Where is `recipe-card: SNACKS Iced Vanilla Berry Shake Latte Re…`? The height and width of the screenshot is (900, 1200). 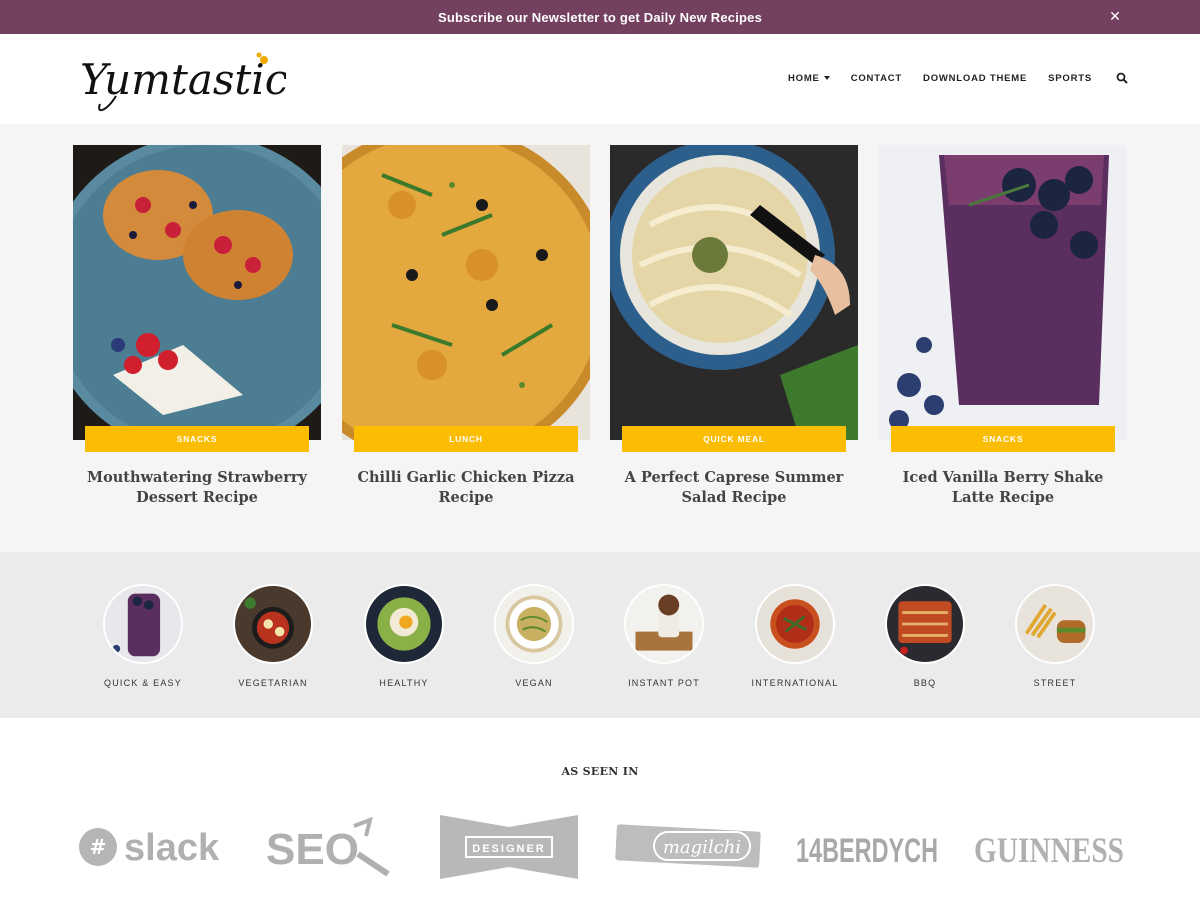 recipe-card: SNACKS Iced Vanilla Berry Shake Latte Re… is located at coordinates (1003, 325).